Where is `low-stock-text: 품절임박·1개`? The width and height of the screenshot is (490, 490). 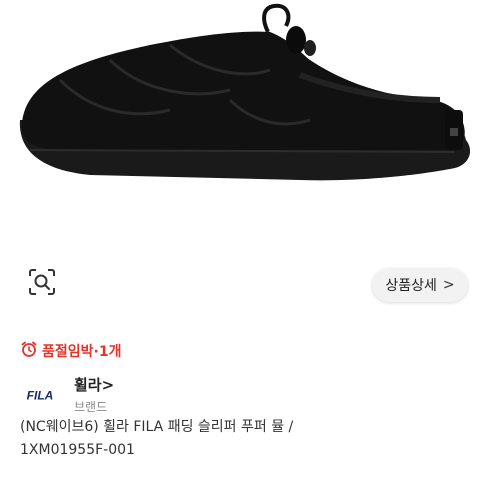 low-stock-text: 품절임박·1개 is located at coordinates (82, 352).